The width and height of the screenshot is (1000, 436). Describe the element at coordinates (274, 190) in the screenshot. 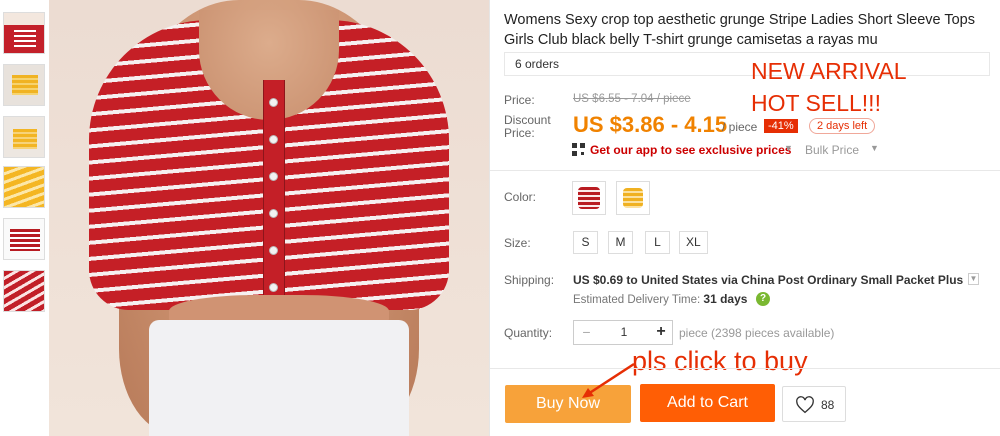

I see `shirt-placket` at that location.